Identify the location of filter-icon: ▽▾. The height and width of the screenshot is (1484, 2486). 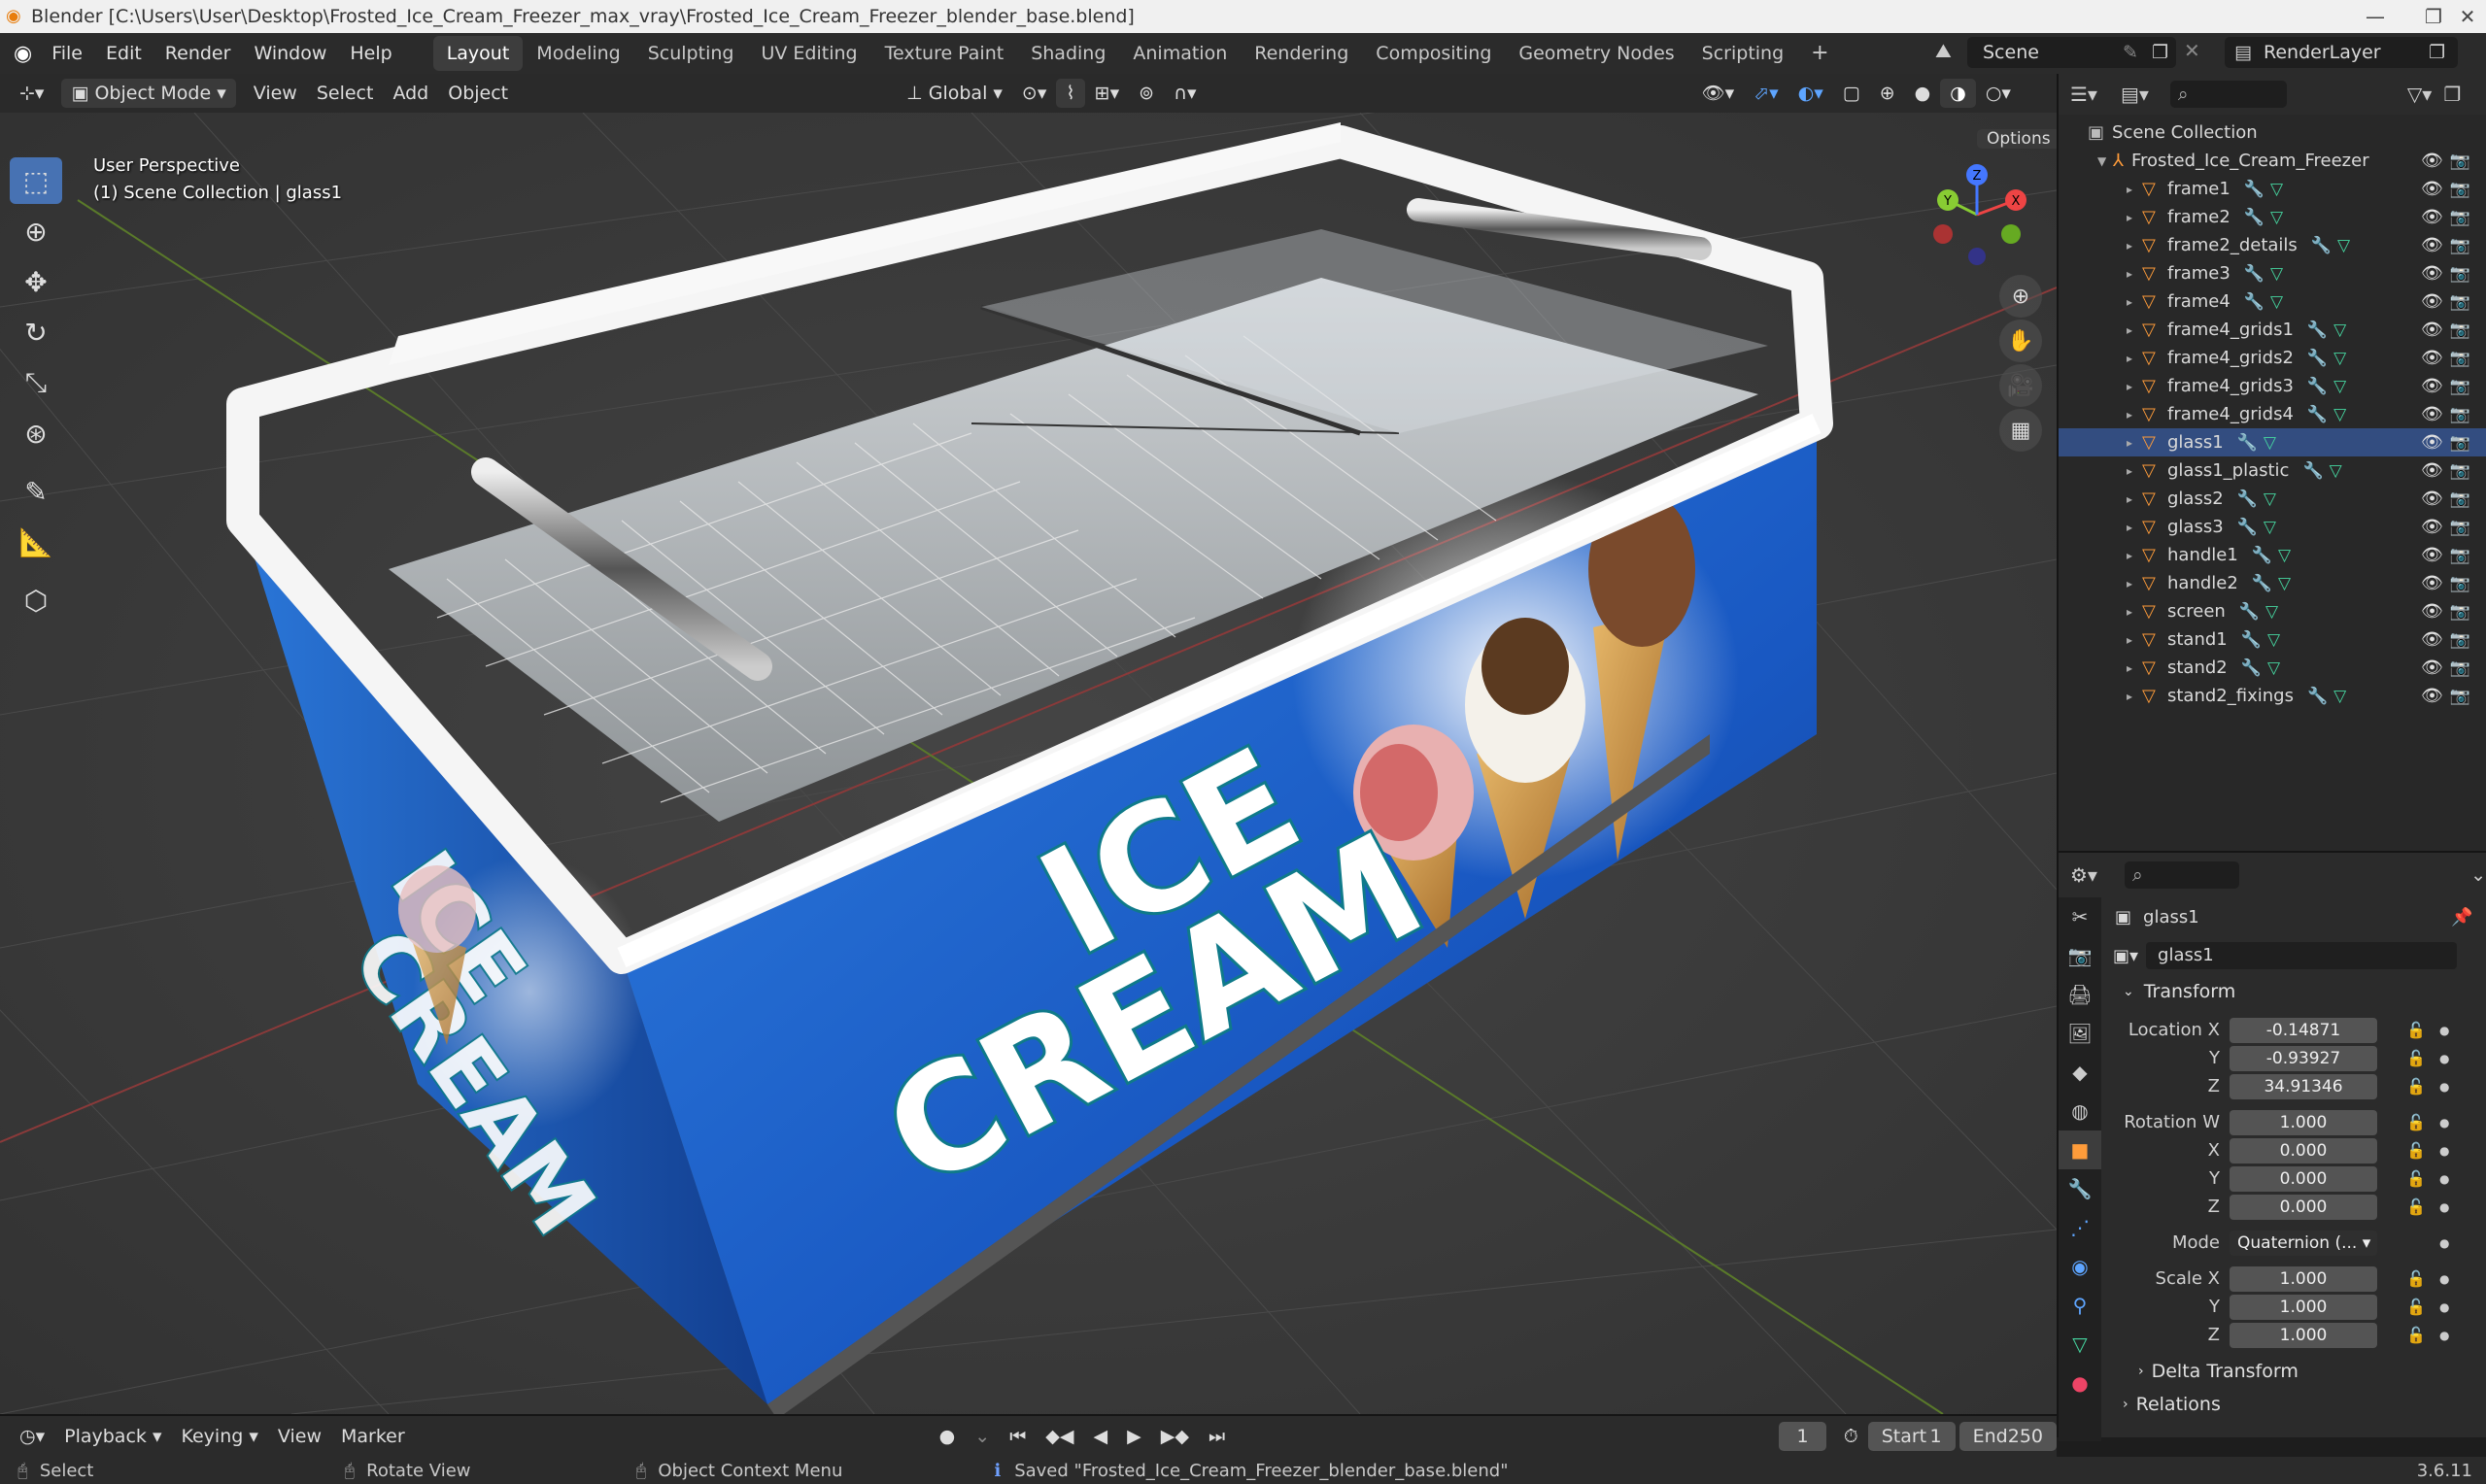
(2419, 94).